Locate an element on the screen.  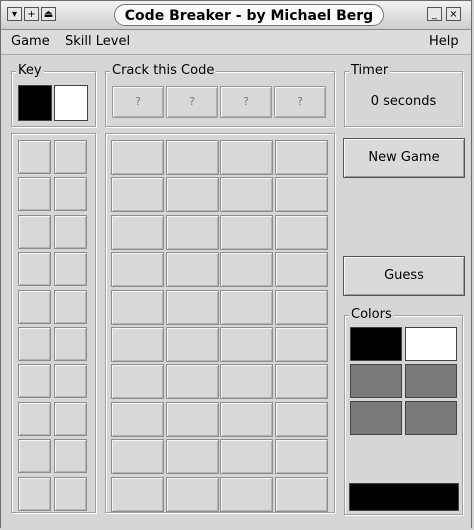
menu-skill-level: Skill Level is located at coordinates (97, 41).